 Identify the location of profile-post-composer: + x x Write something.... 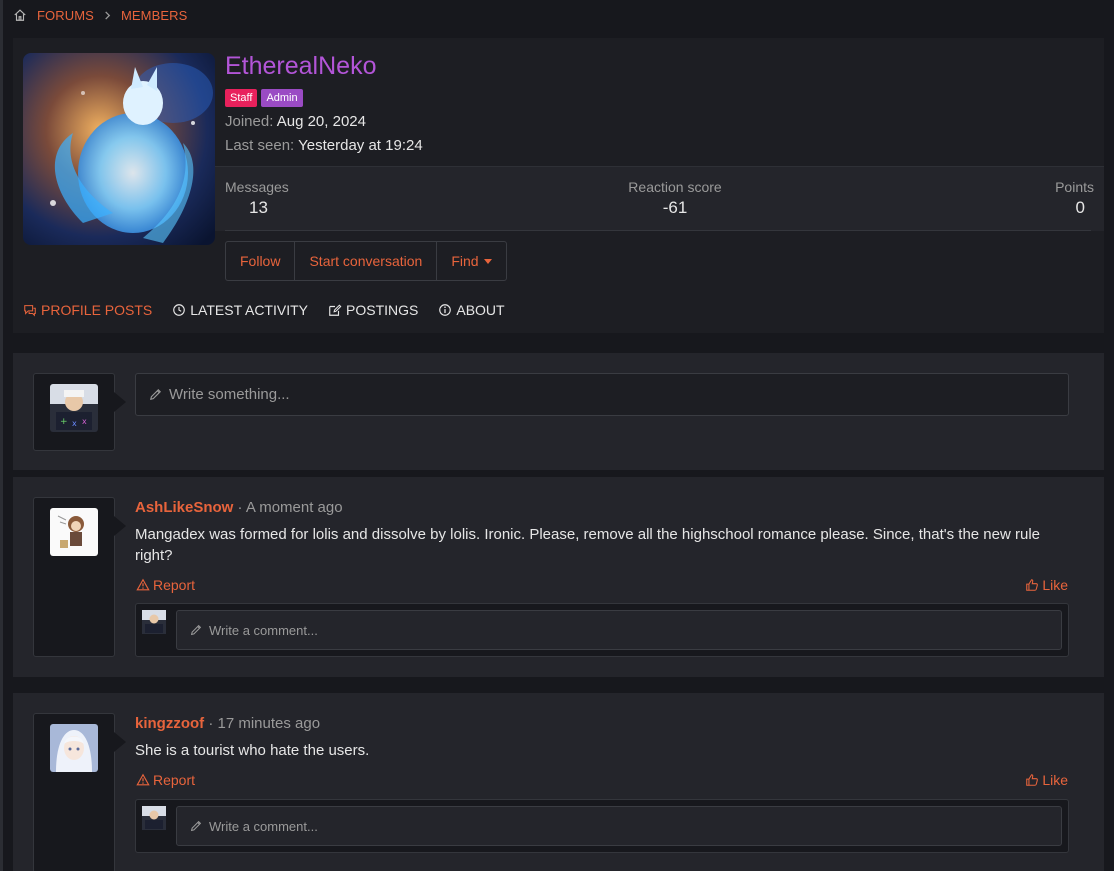
(558, 411).